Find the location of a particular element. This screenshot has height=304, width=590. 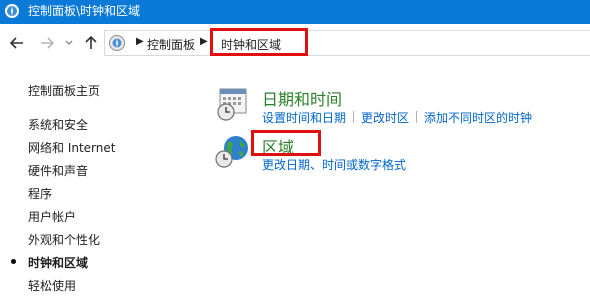

sidebar-item-system-security: 系统和安全 is located at coordinates (58, 124).